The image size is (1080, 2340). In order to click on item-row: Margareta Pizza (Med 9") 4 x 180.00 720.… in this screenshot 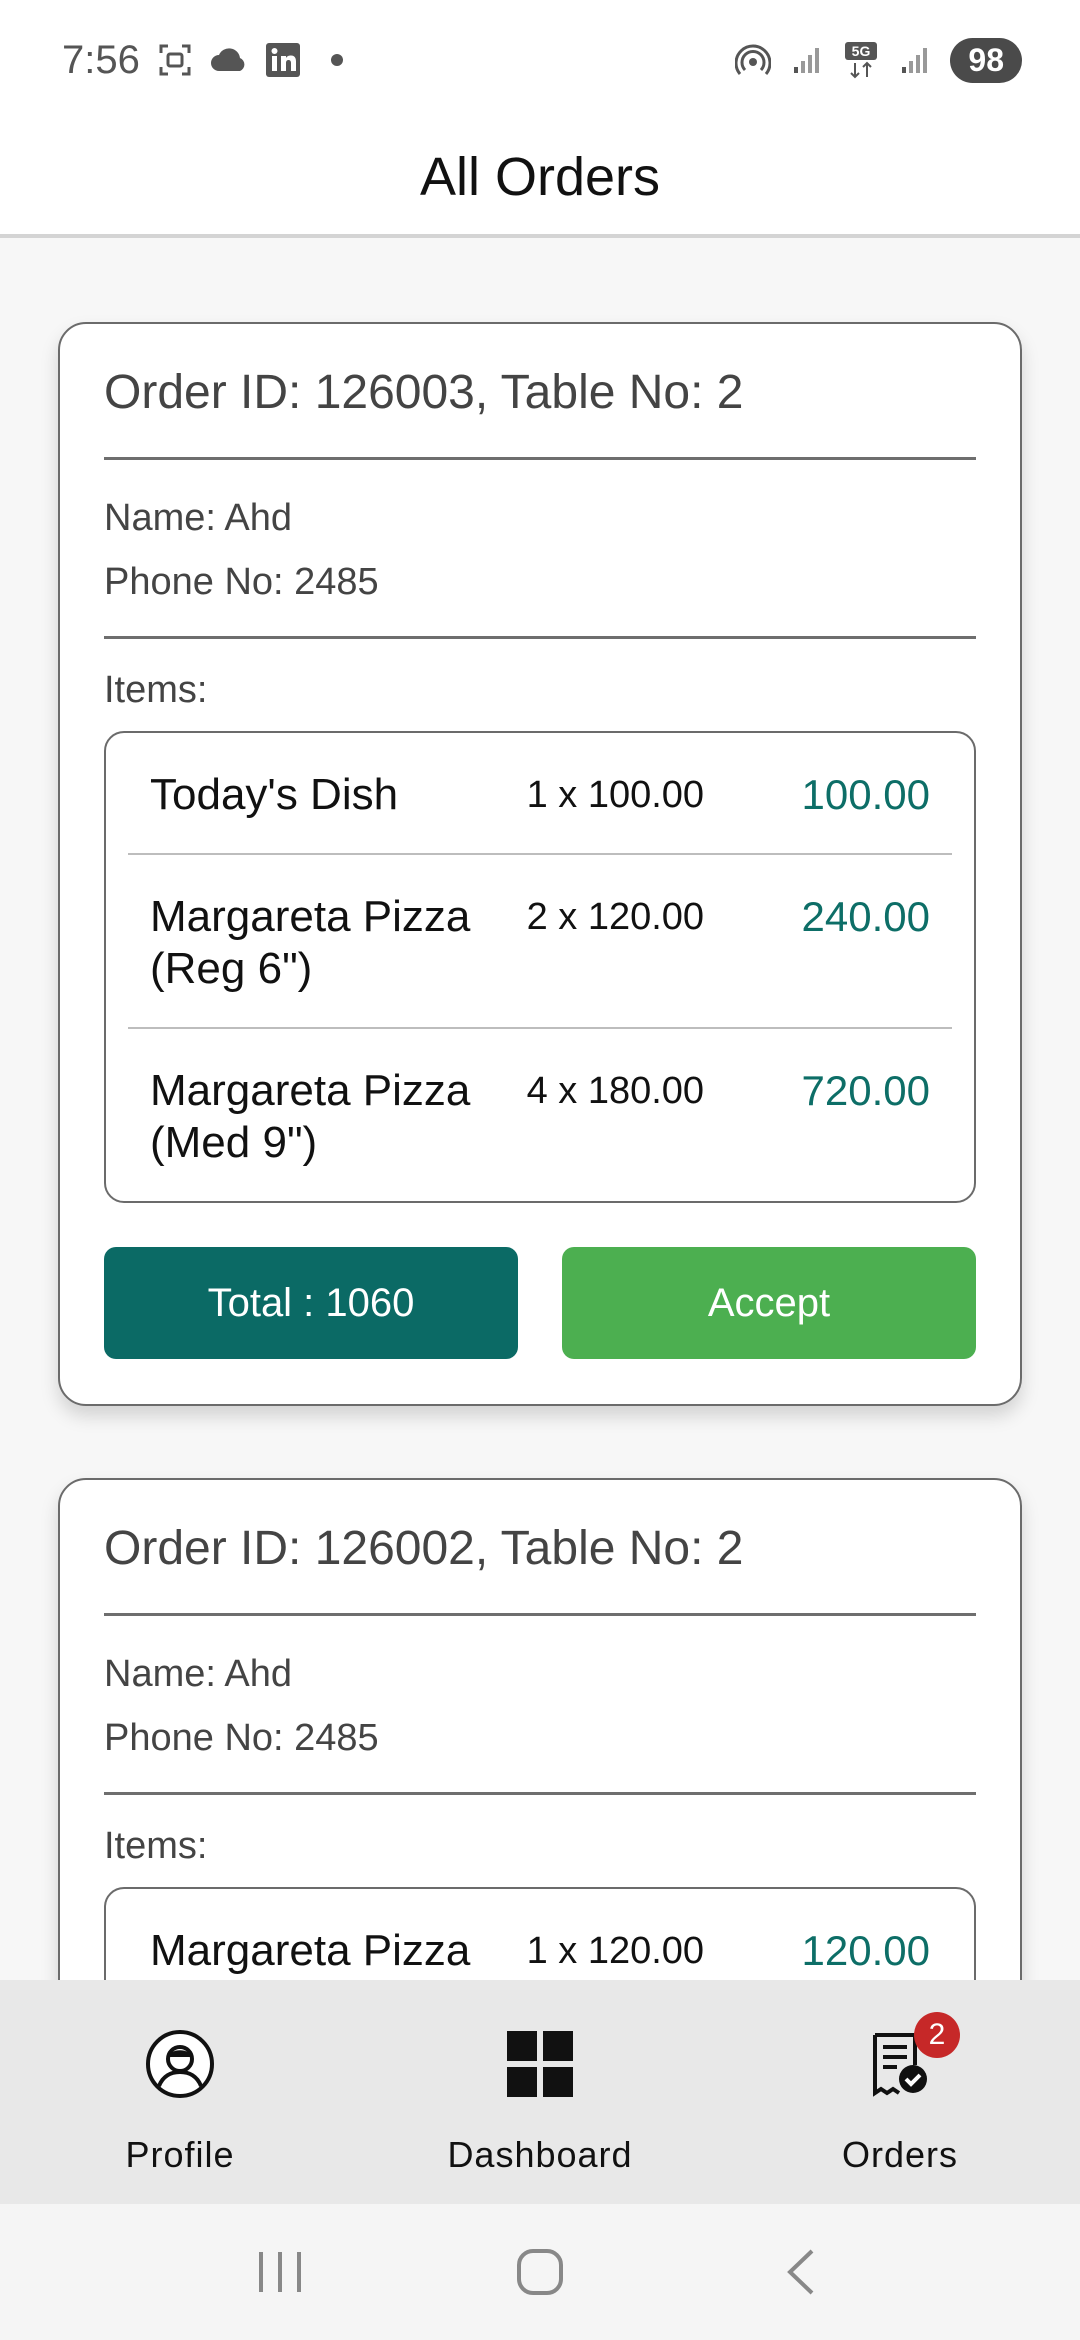, I will do `click(540, 1115)`.